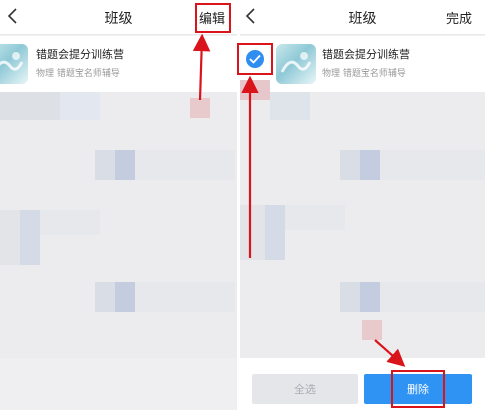 The width and height of the screenshot is (485, 410). What do you see at coordinates (362, 17) in the screenshot?
I see `right-navbar: 班级 完成` at bounding box center [362, 17].